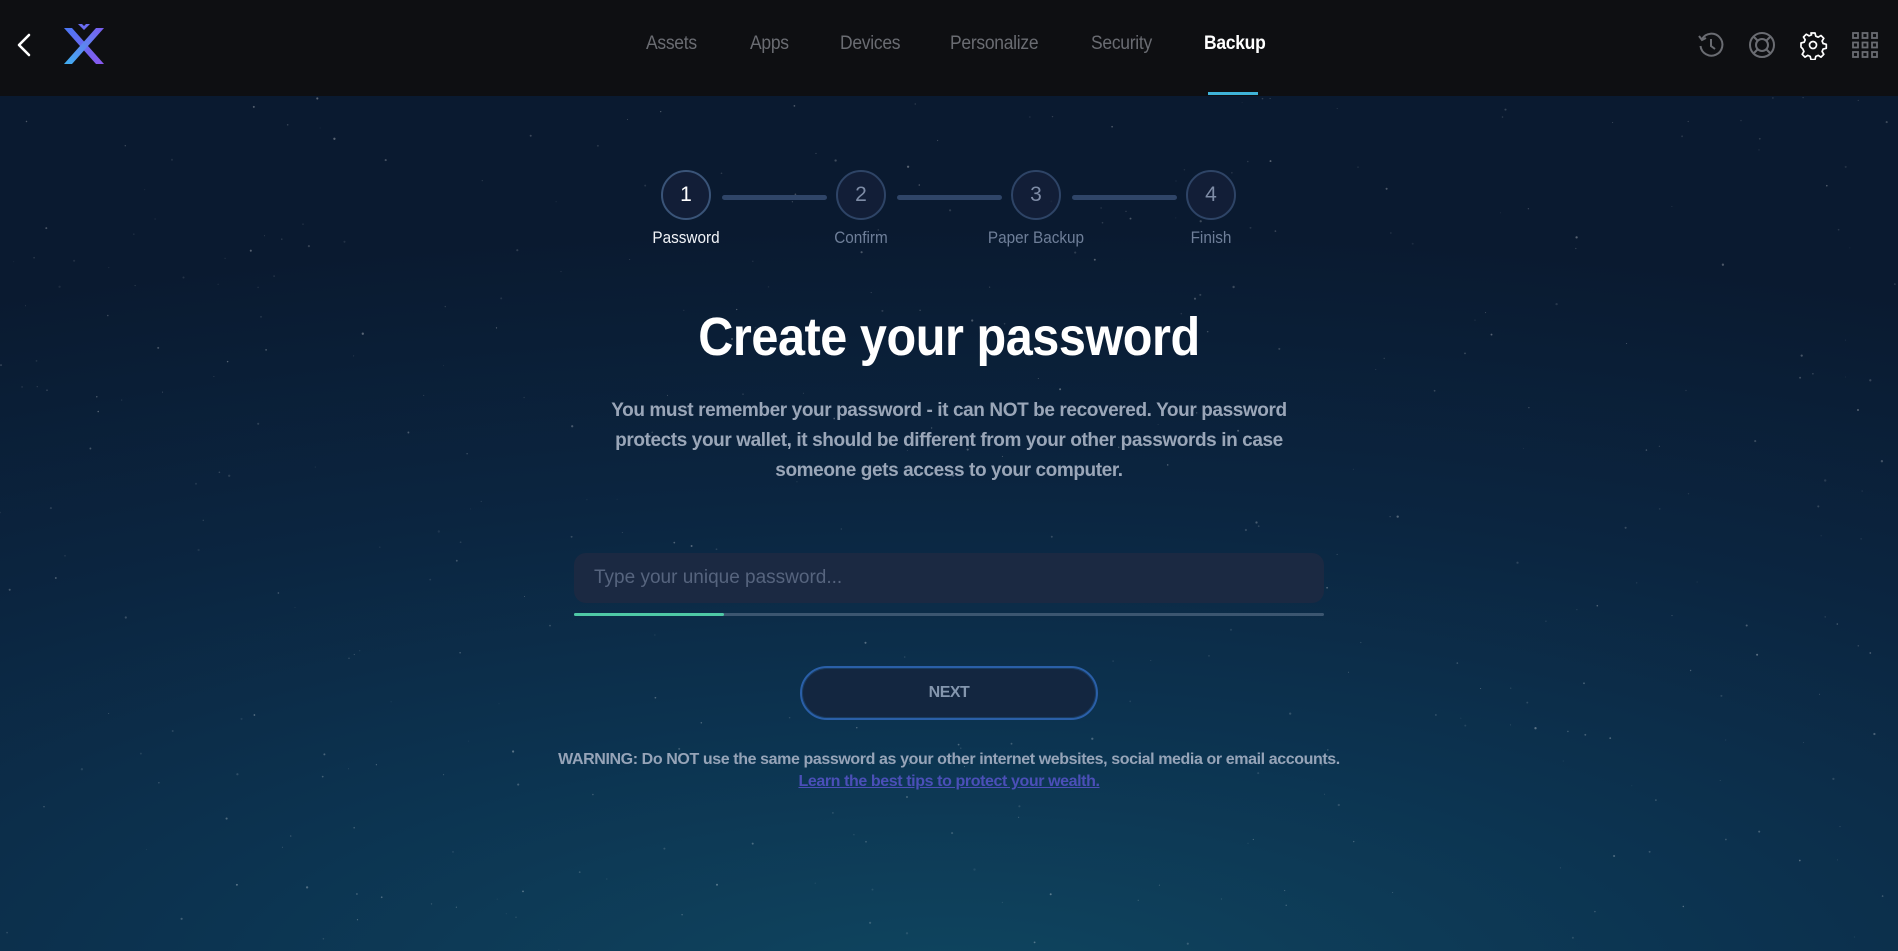 This screenshot has width=1898, height=951. I want to click on step-2-label: Confirm, so click(861, 237).